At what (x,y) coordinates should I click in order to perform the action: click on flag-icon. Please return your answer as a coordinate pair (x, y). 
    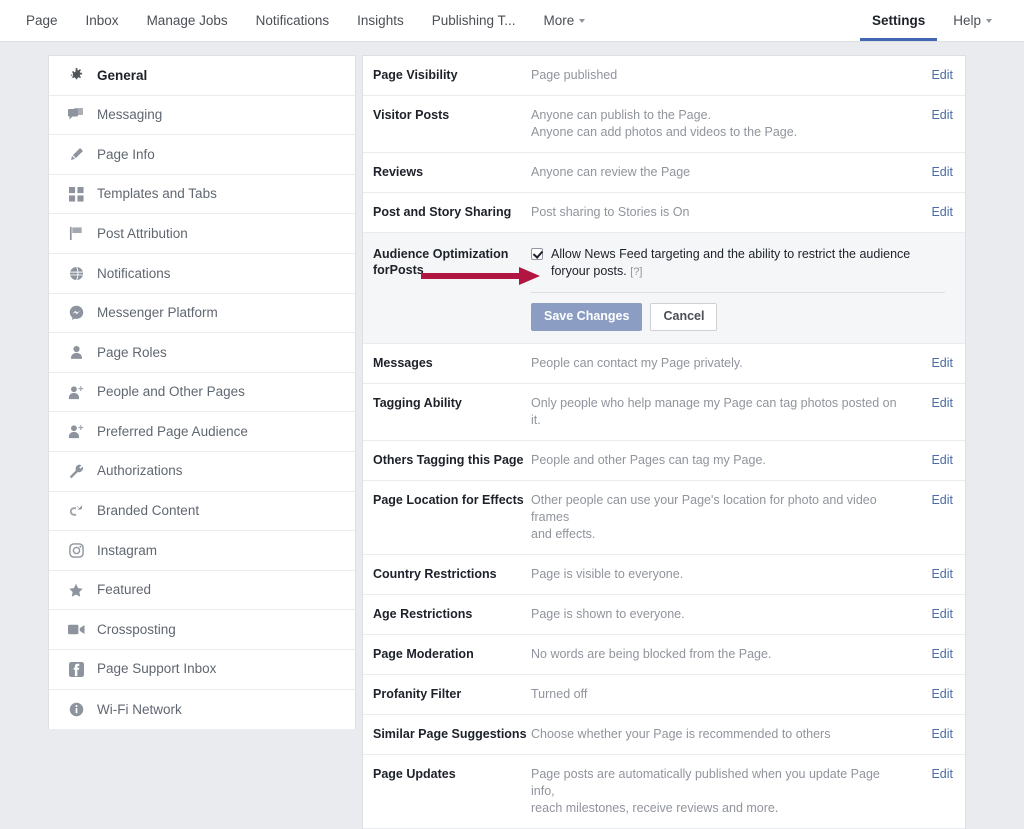
    Looking at the image, I should click on (76, 234).